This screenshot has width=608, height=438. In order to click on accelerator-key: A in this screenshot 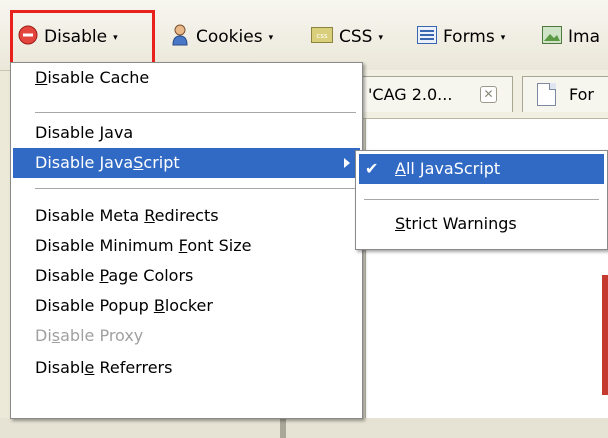, I will do `click(400, 168)`.